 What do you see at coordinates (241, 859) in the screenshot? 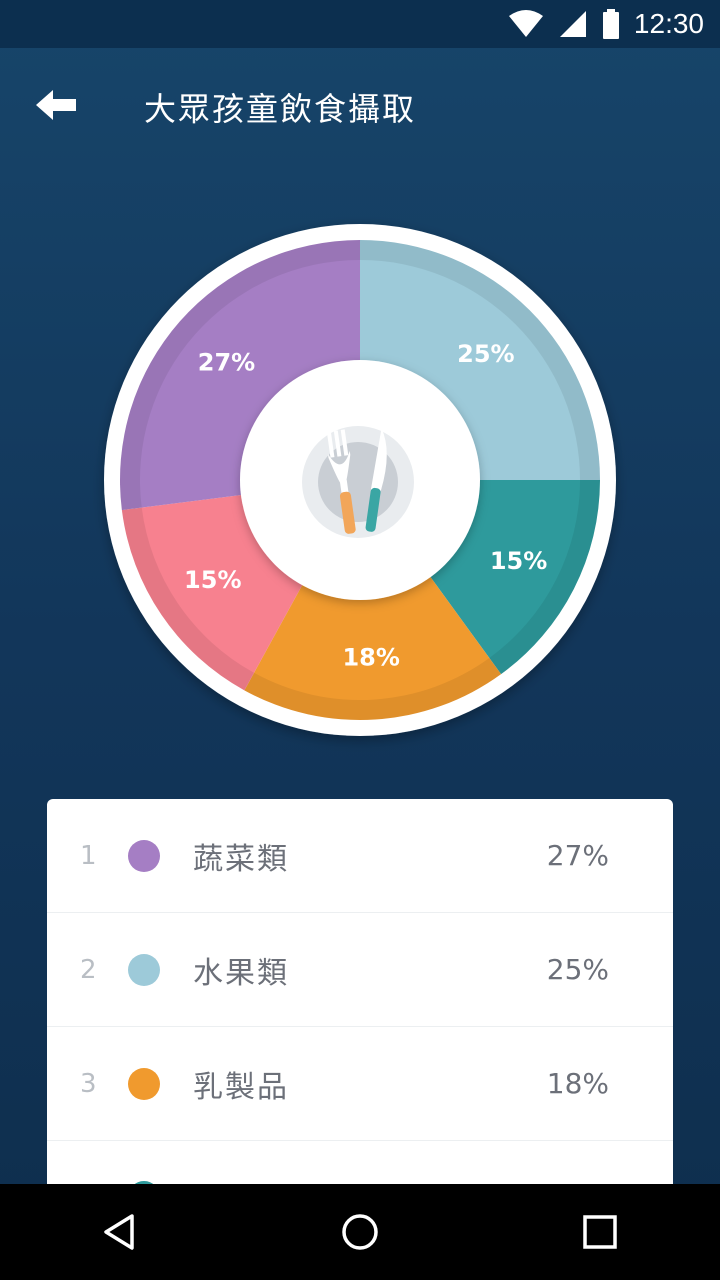
I see `legend-name: 蔬菜類` at bounding box center [241, 859].